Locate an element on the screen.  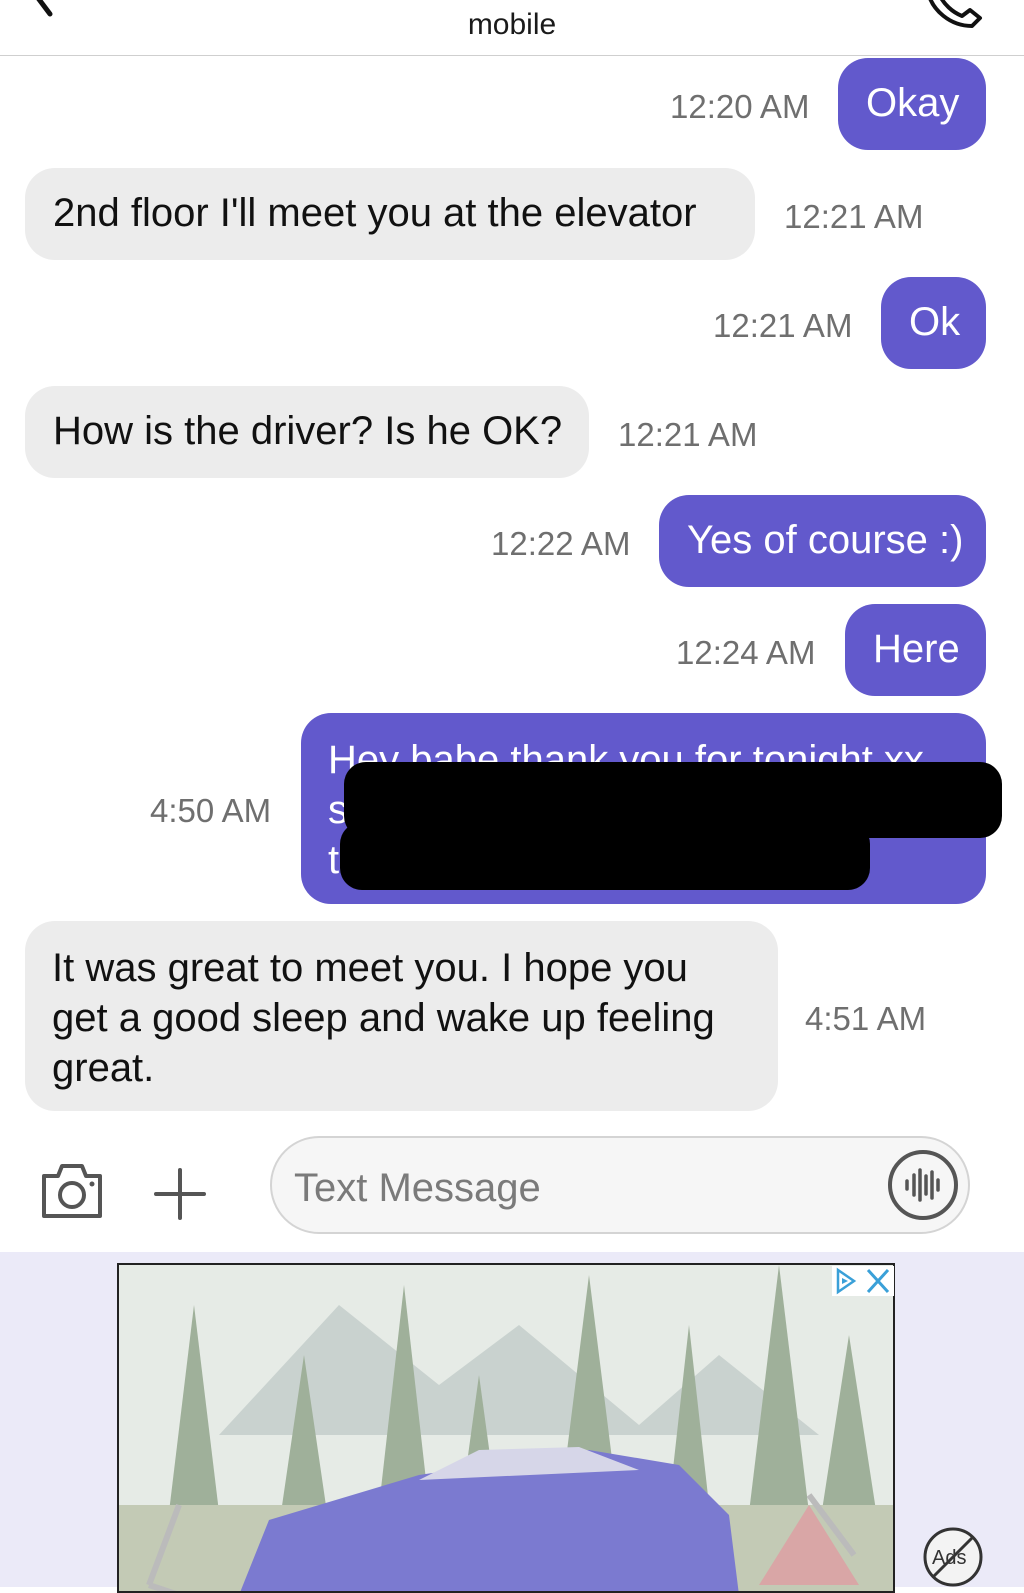
camera-icon is located at coordinates (72, 1191).